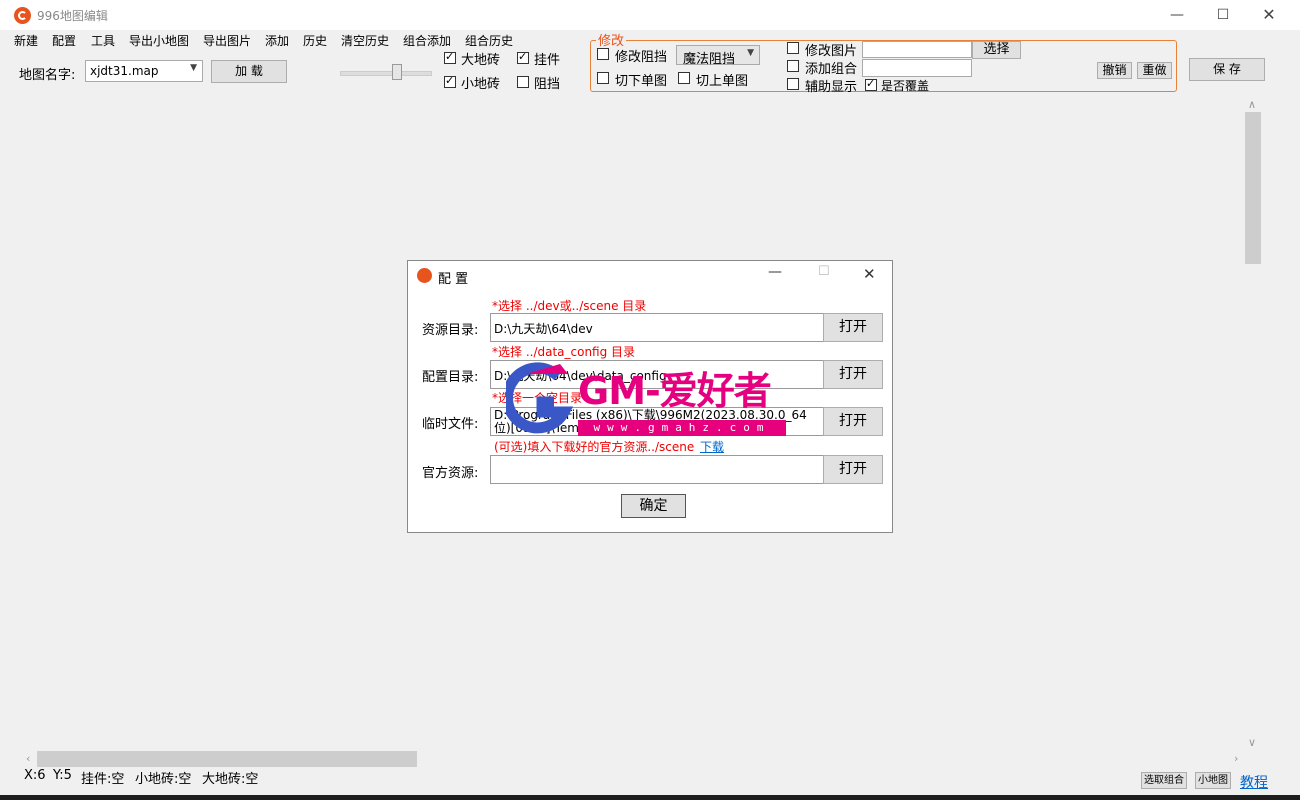 The image size is (1300, 800). Describe the element at coordinates (712, 446) in the screenshot. I see `download-link: 下载` at that location.